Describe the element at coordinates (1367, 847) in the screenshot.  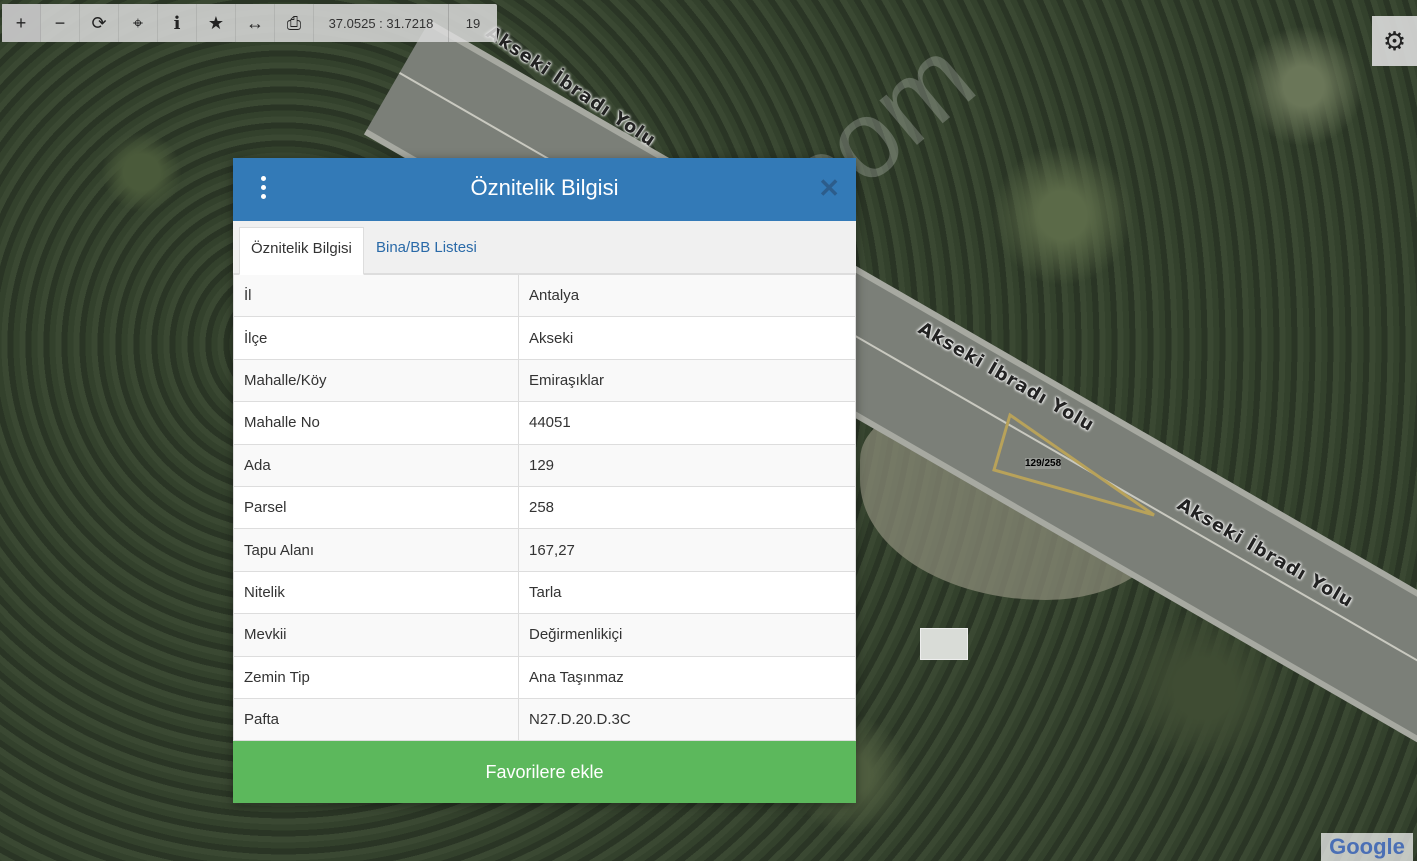
I see `google-logo: Google` at that location.